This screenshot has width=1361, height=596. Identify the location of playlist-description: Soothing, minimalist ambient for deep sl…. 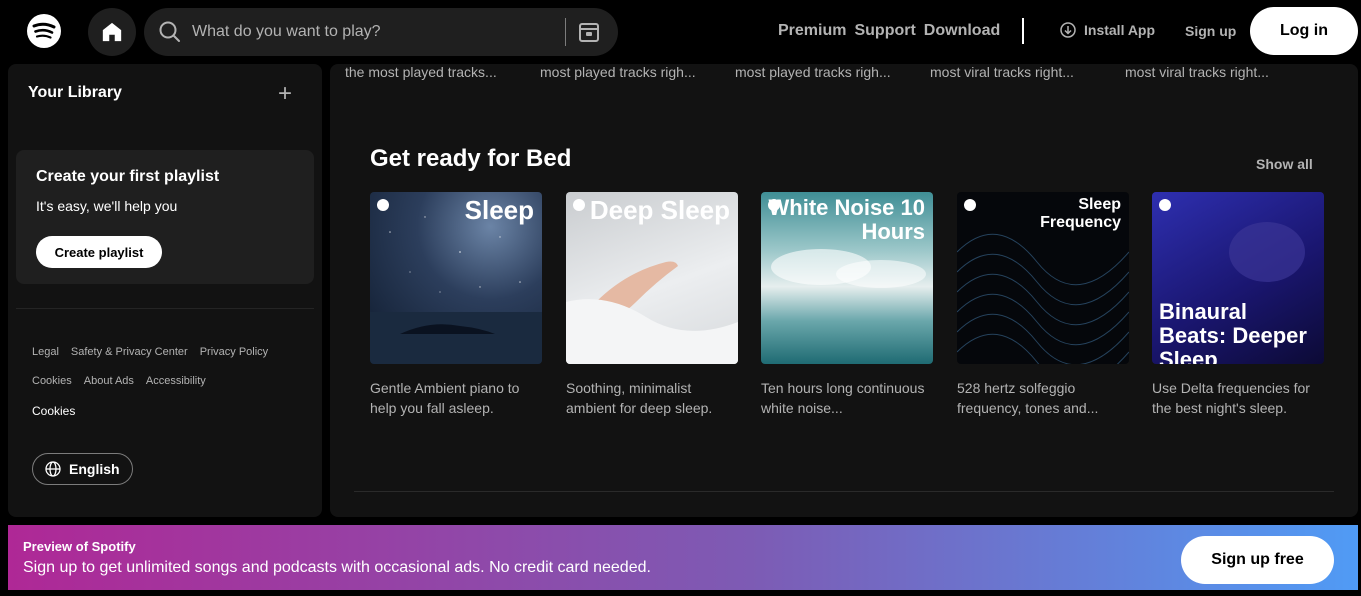
(639, 398).